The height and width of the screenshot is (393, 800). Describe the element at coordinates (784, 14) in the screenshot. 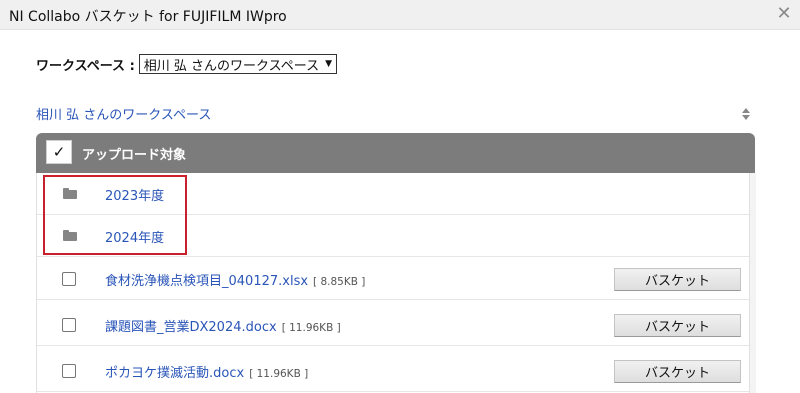

I see `close-icon: ✕` at that location.